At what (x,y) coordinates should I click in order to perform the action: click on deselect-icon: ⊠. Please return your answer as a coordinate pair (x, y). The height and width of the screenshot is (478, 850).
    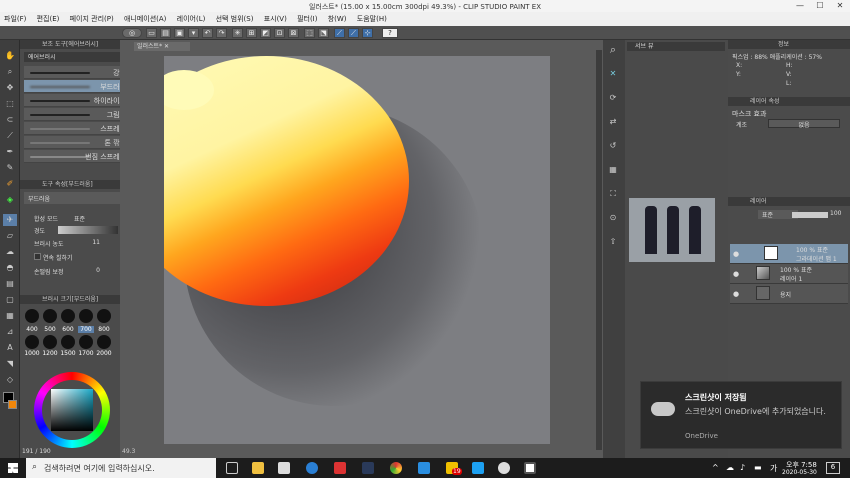
    Looking at the image, I should click on (293, 33).